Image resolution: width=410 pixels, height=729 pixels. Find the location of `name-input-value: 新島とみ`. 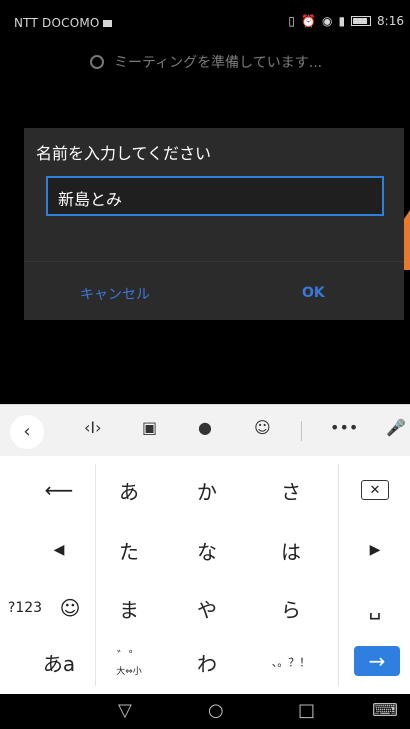

name-input-value: 新島とみ is located at coordinates (90, 199).